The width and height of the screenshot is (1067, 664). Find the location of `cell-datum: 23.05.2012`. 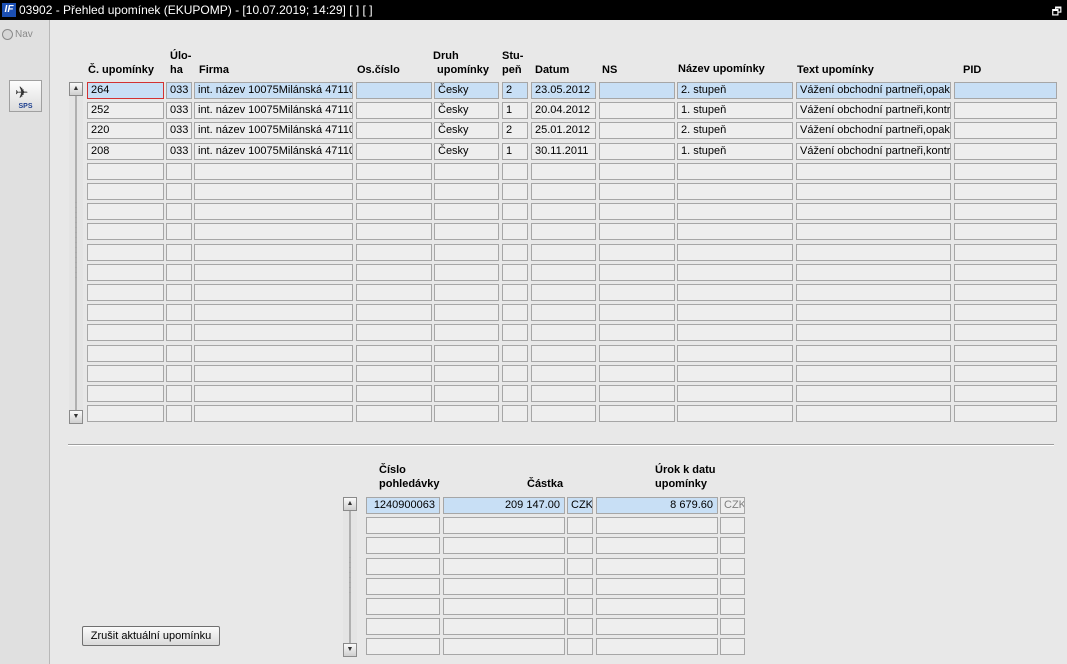

cell-datum: 23.05.2012 is located at coordinates (563, 90).